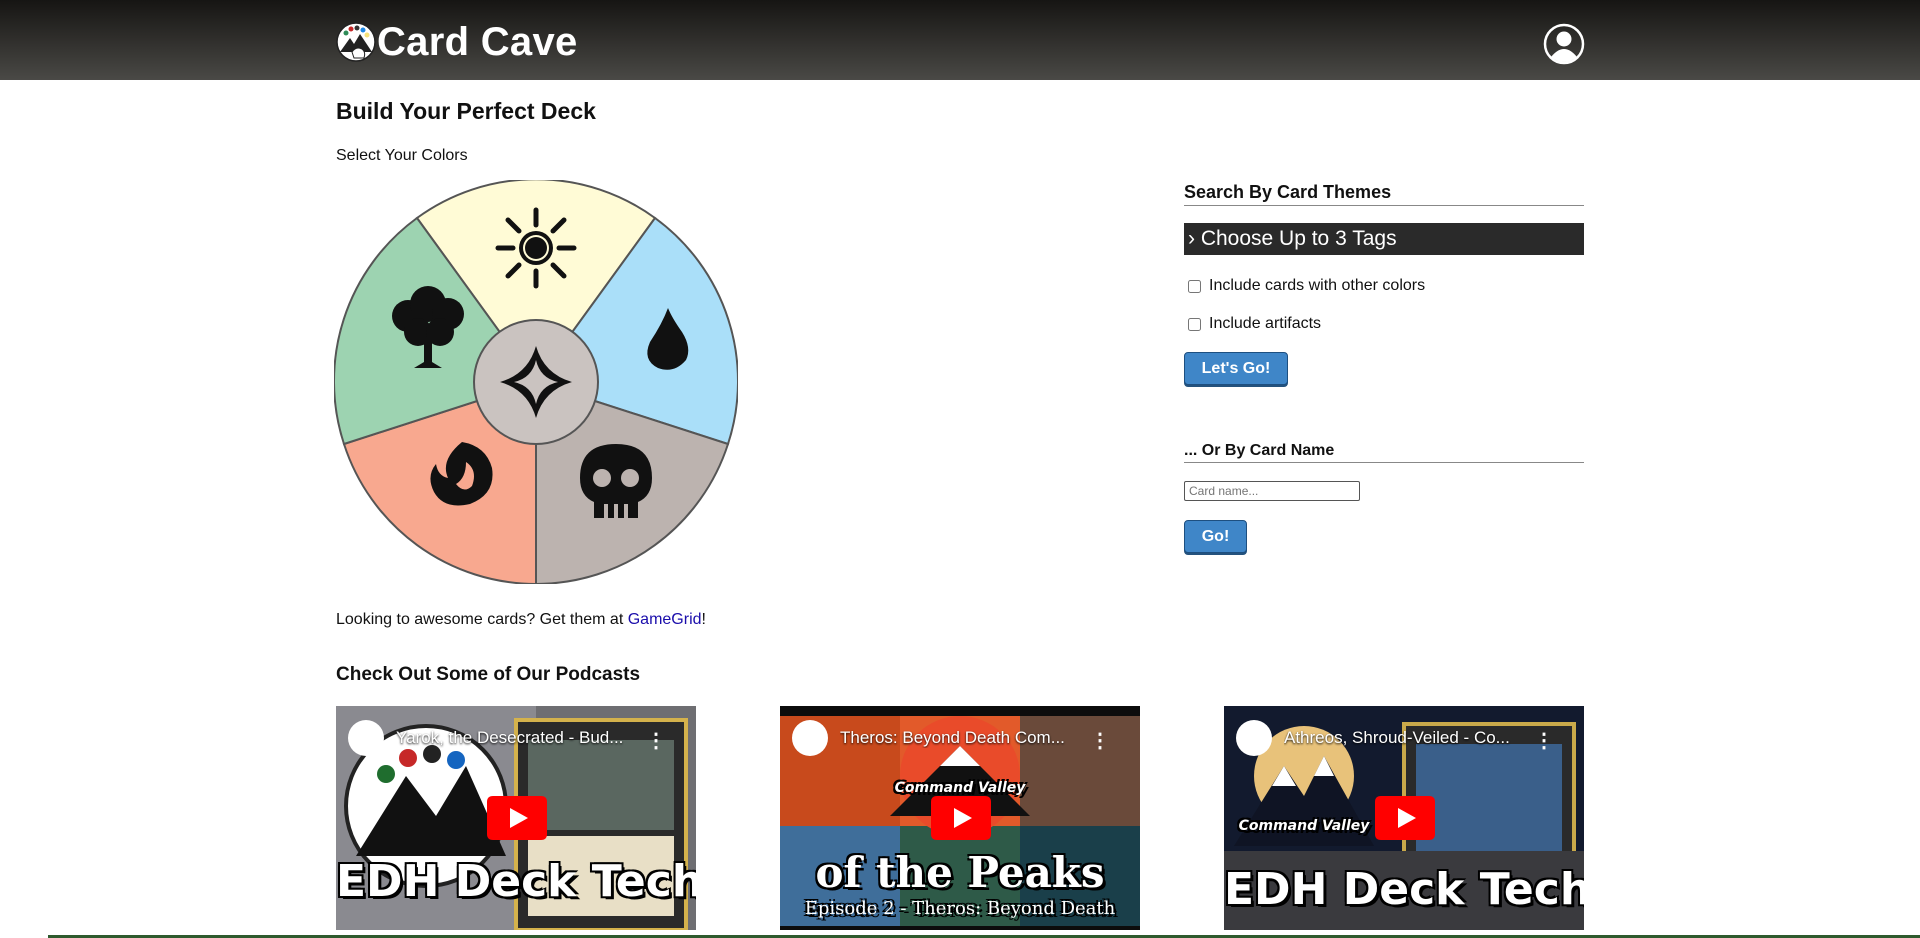 This screenshot has width=1920, height=938. Describe the element at coordinates (960, 872) in the screenshot. I see `thumbnail-text: of the Peaks` at that location.